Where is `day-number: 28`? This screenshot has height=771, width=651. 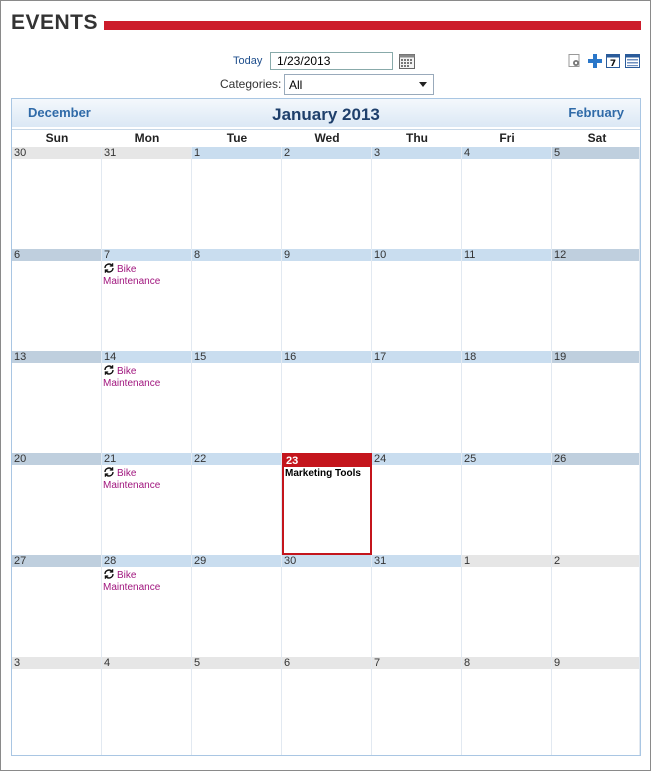 day-number: 28 is located at coordinates (146, 561).